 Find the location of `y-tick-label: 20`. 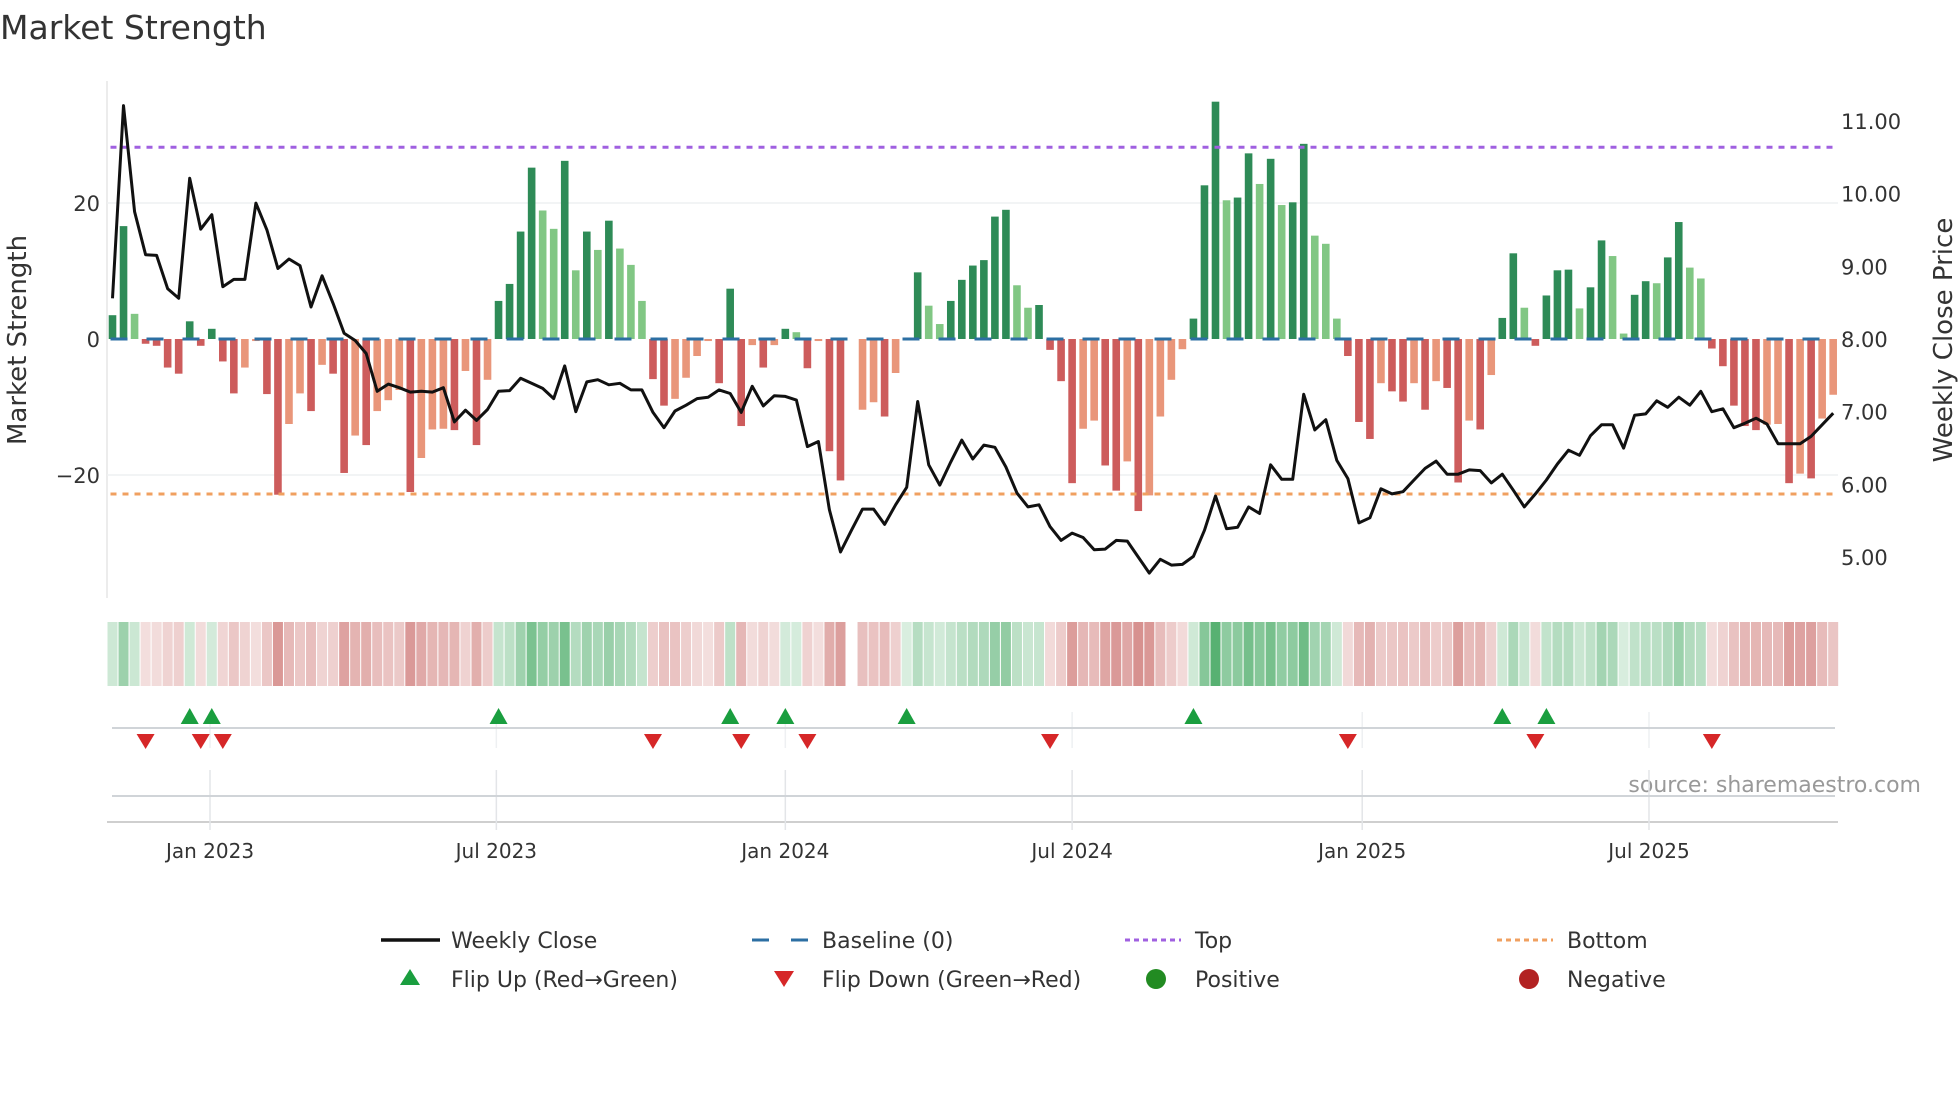

y-tick-label: 20 is located at coordinates (86, 204).